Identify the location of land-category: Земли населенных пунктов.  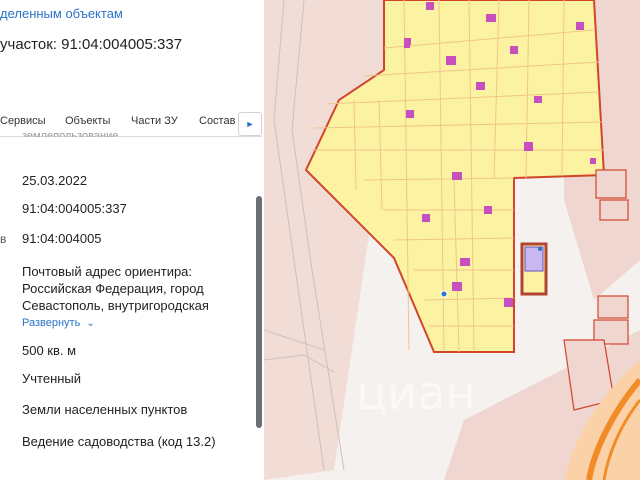
(105, 409).